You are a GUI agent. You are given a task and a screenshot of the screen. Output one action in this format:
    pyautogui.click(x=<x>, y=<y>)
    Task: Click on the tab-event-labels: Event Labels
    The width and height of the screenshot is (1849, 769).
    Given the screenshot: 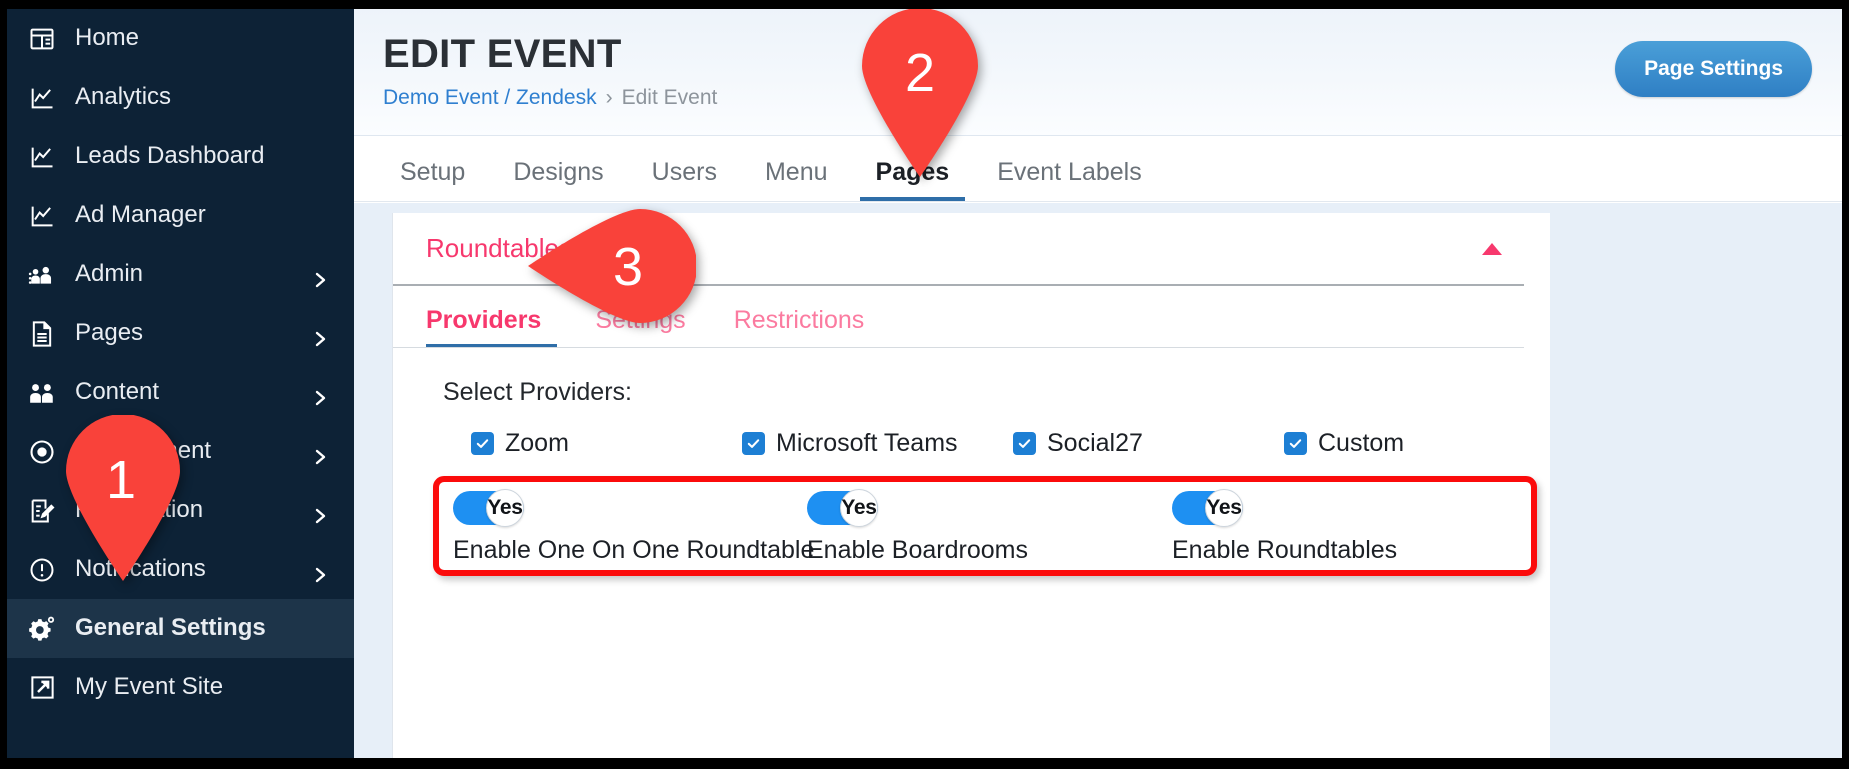 What is the action you would take?
    pyautogui.click(x=1069, y=179)
    